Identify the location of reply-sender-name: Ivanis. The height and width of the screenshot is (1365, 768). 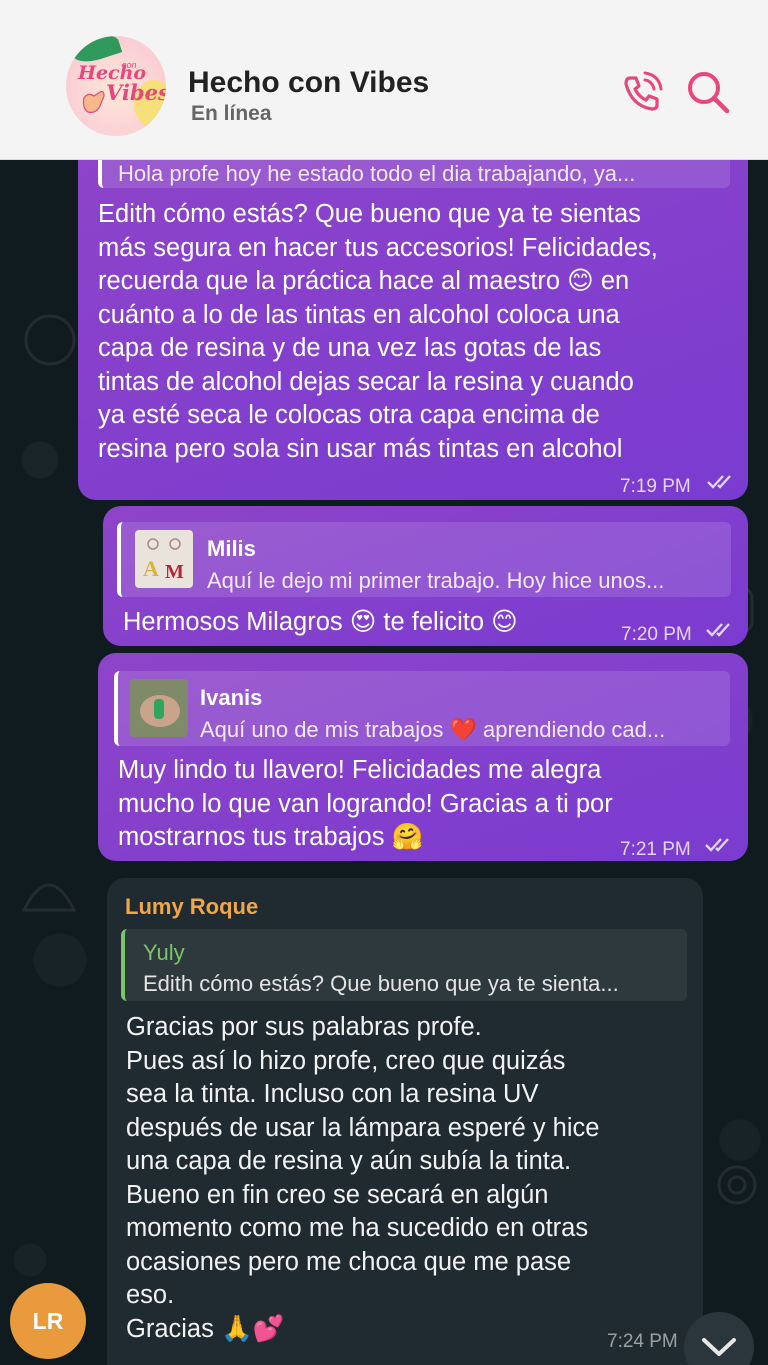
(231, 697).